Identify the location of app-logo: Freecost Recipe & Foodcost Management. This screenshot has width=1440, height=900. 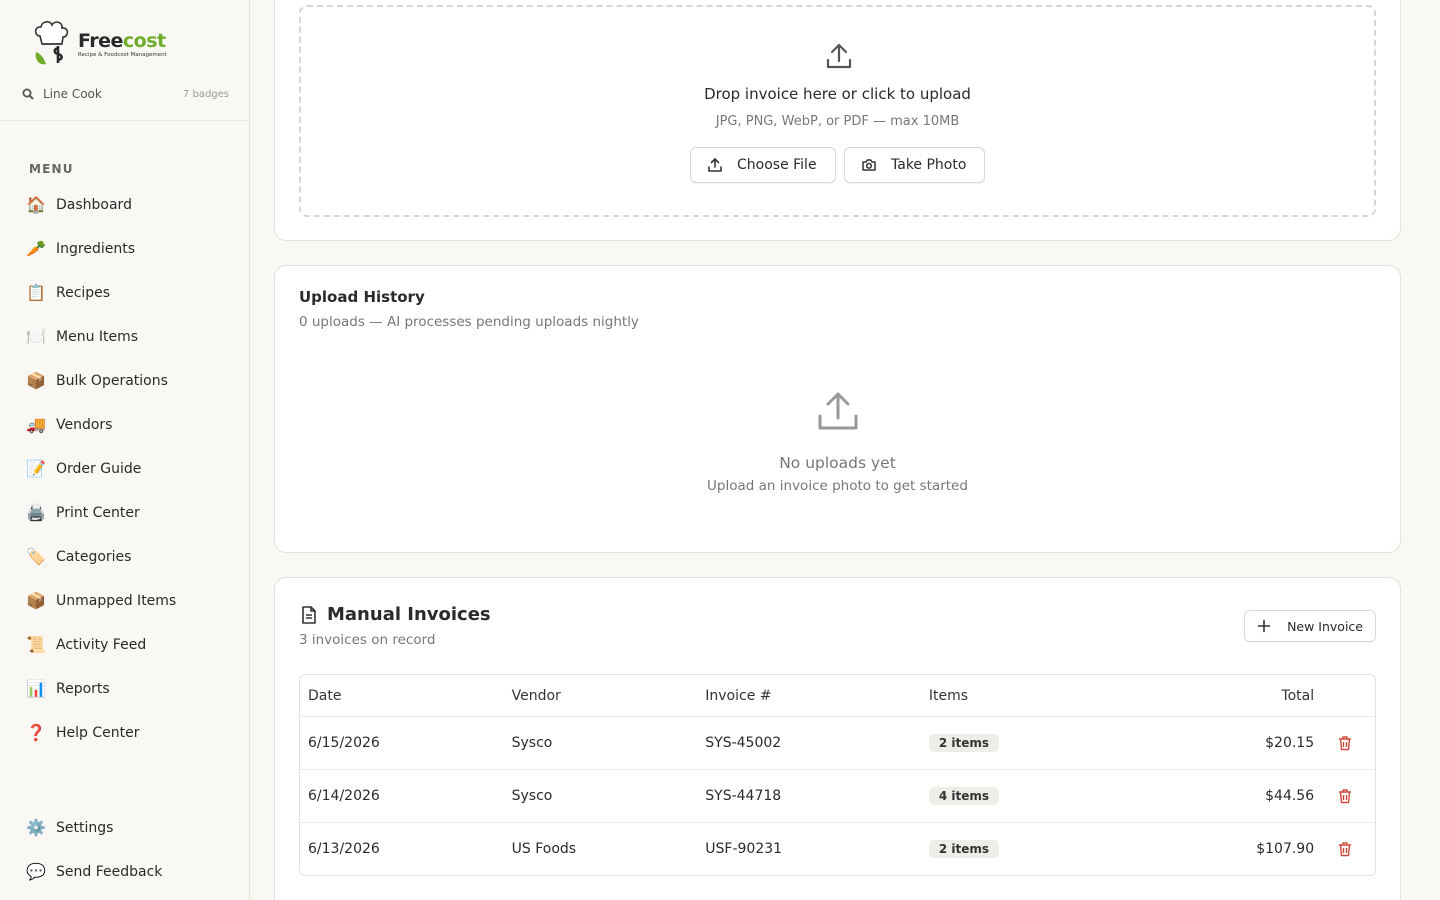
(99, 44).